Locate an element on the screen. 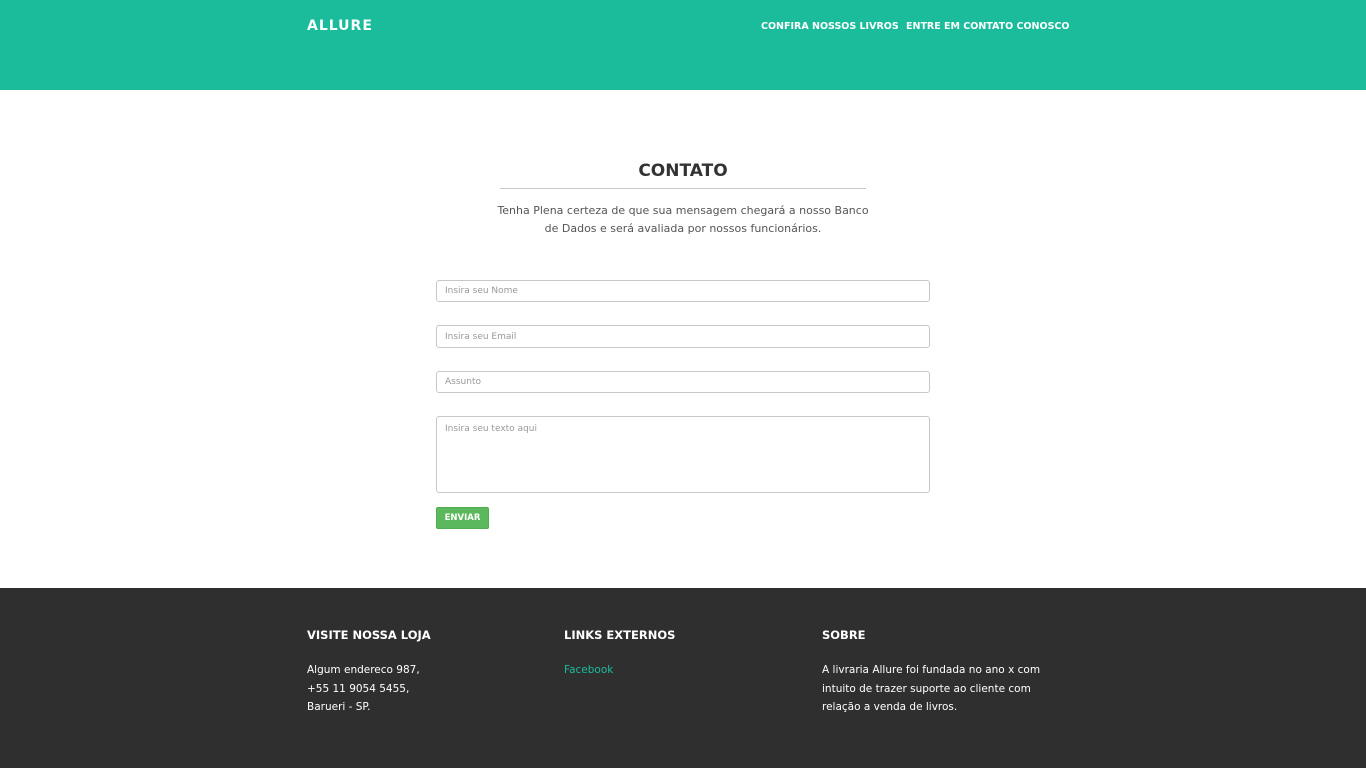 The height and width of the screenshot is (768, 1366). email-input is located at coordinates (683, 336).